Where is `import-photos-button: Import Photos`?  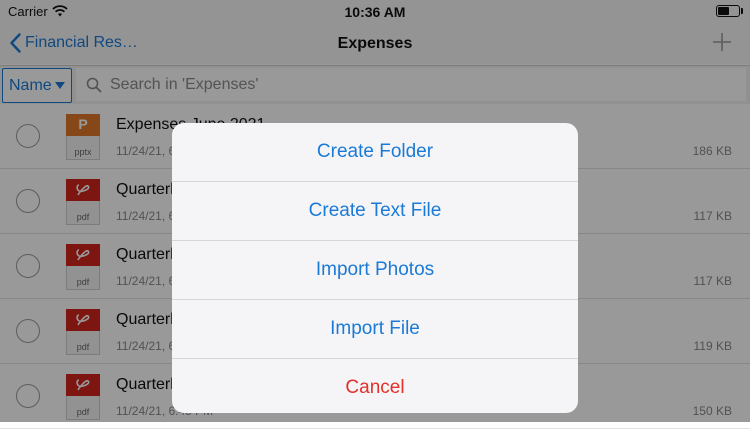 import-photos-button: Import Photos is located at coordinates (375, 270).